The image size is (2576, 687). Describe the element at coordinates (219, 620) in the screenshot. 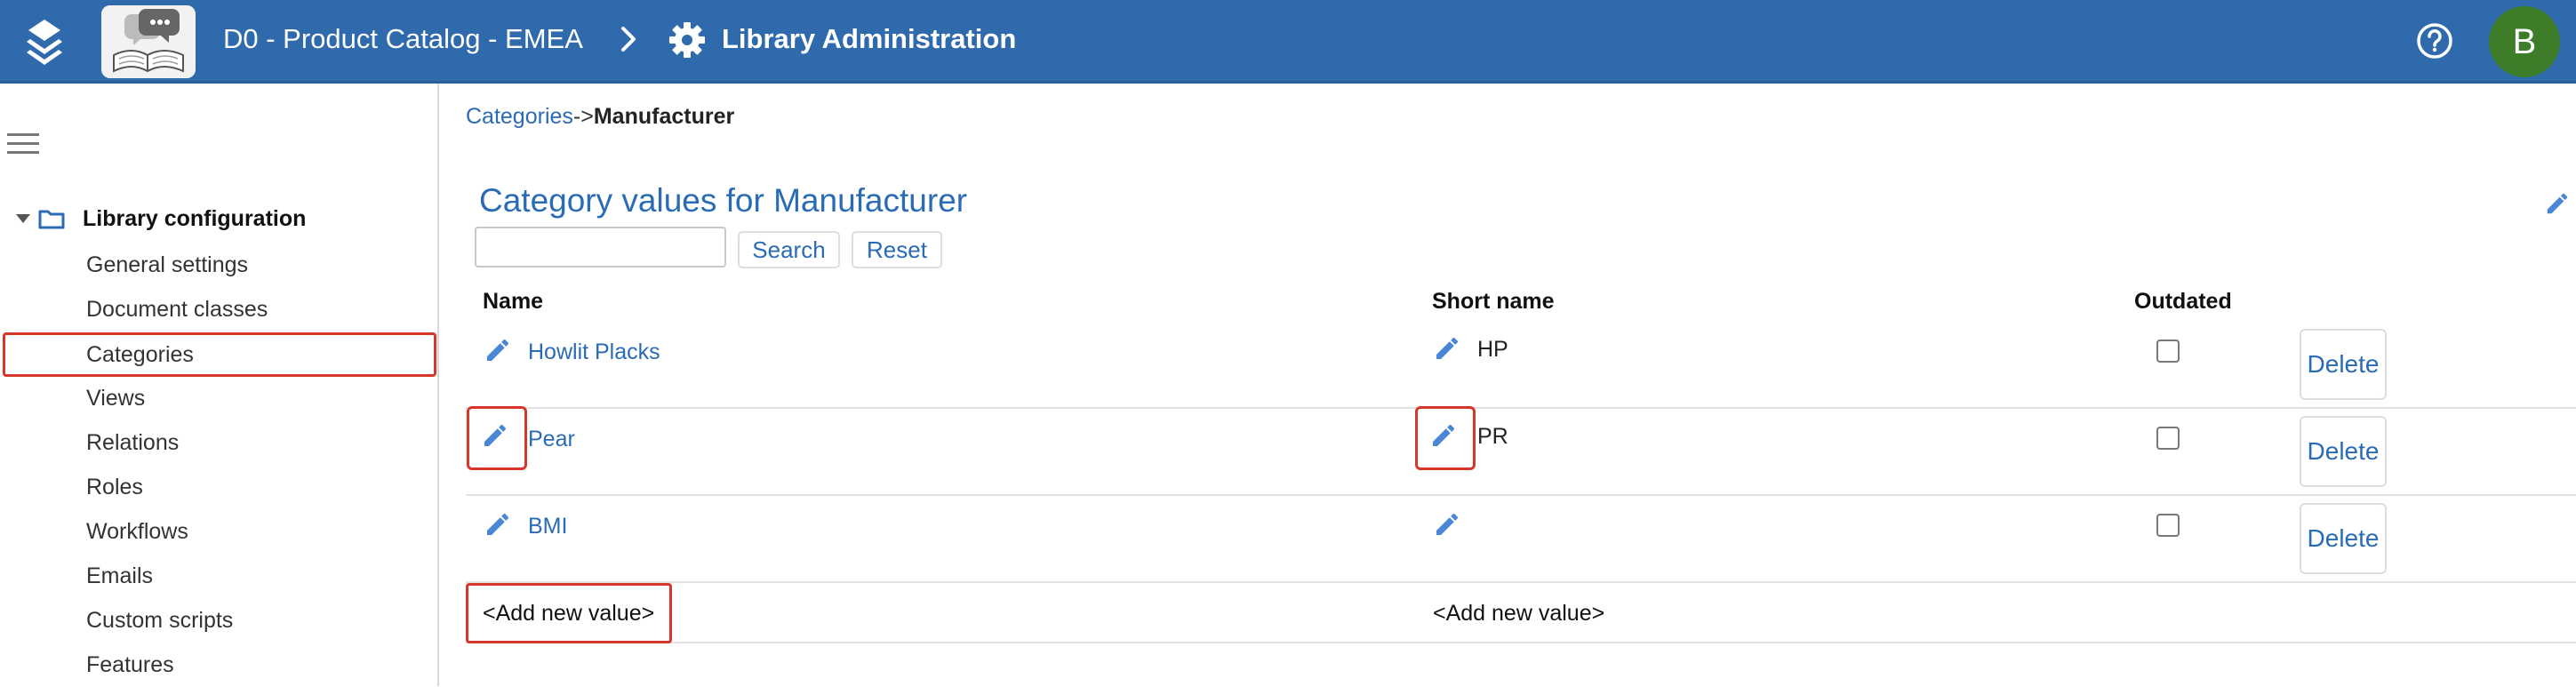

I see `sidebar-item-custom-scripts: Custom scripts` at that location.